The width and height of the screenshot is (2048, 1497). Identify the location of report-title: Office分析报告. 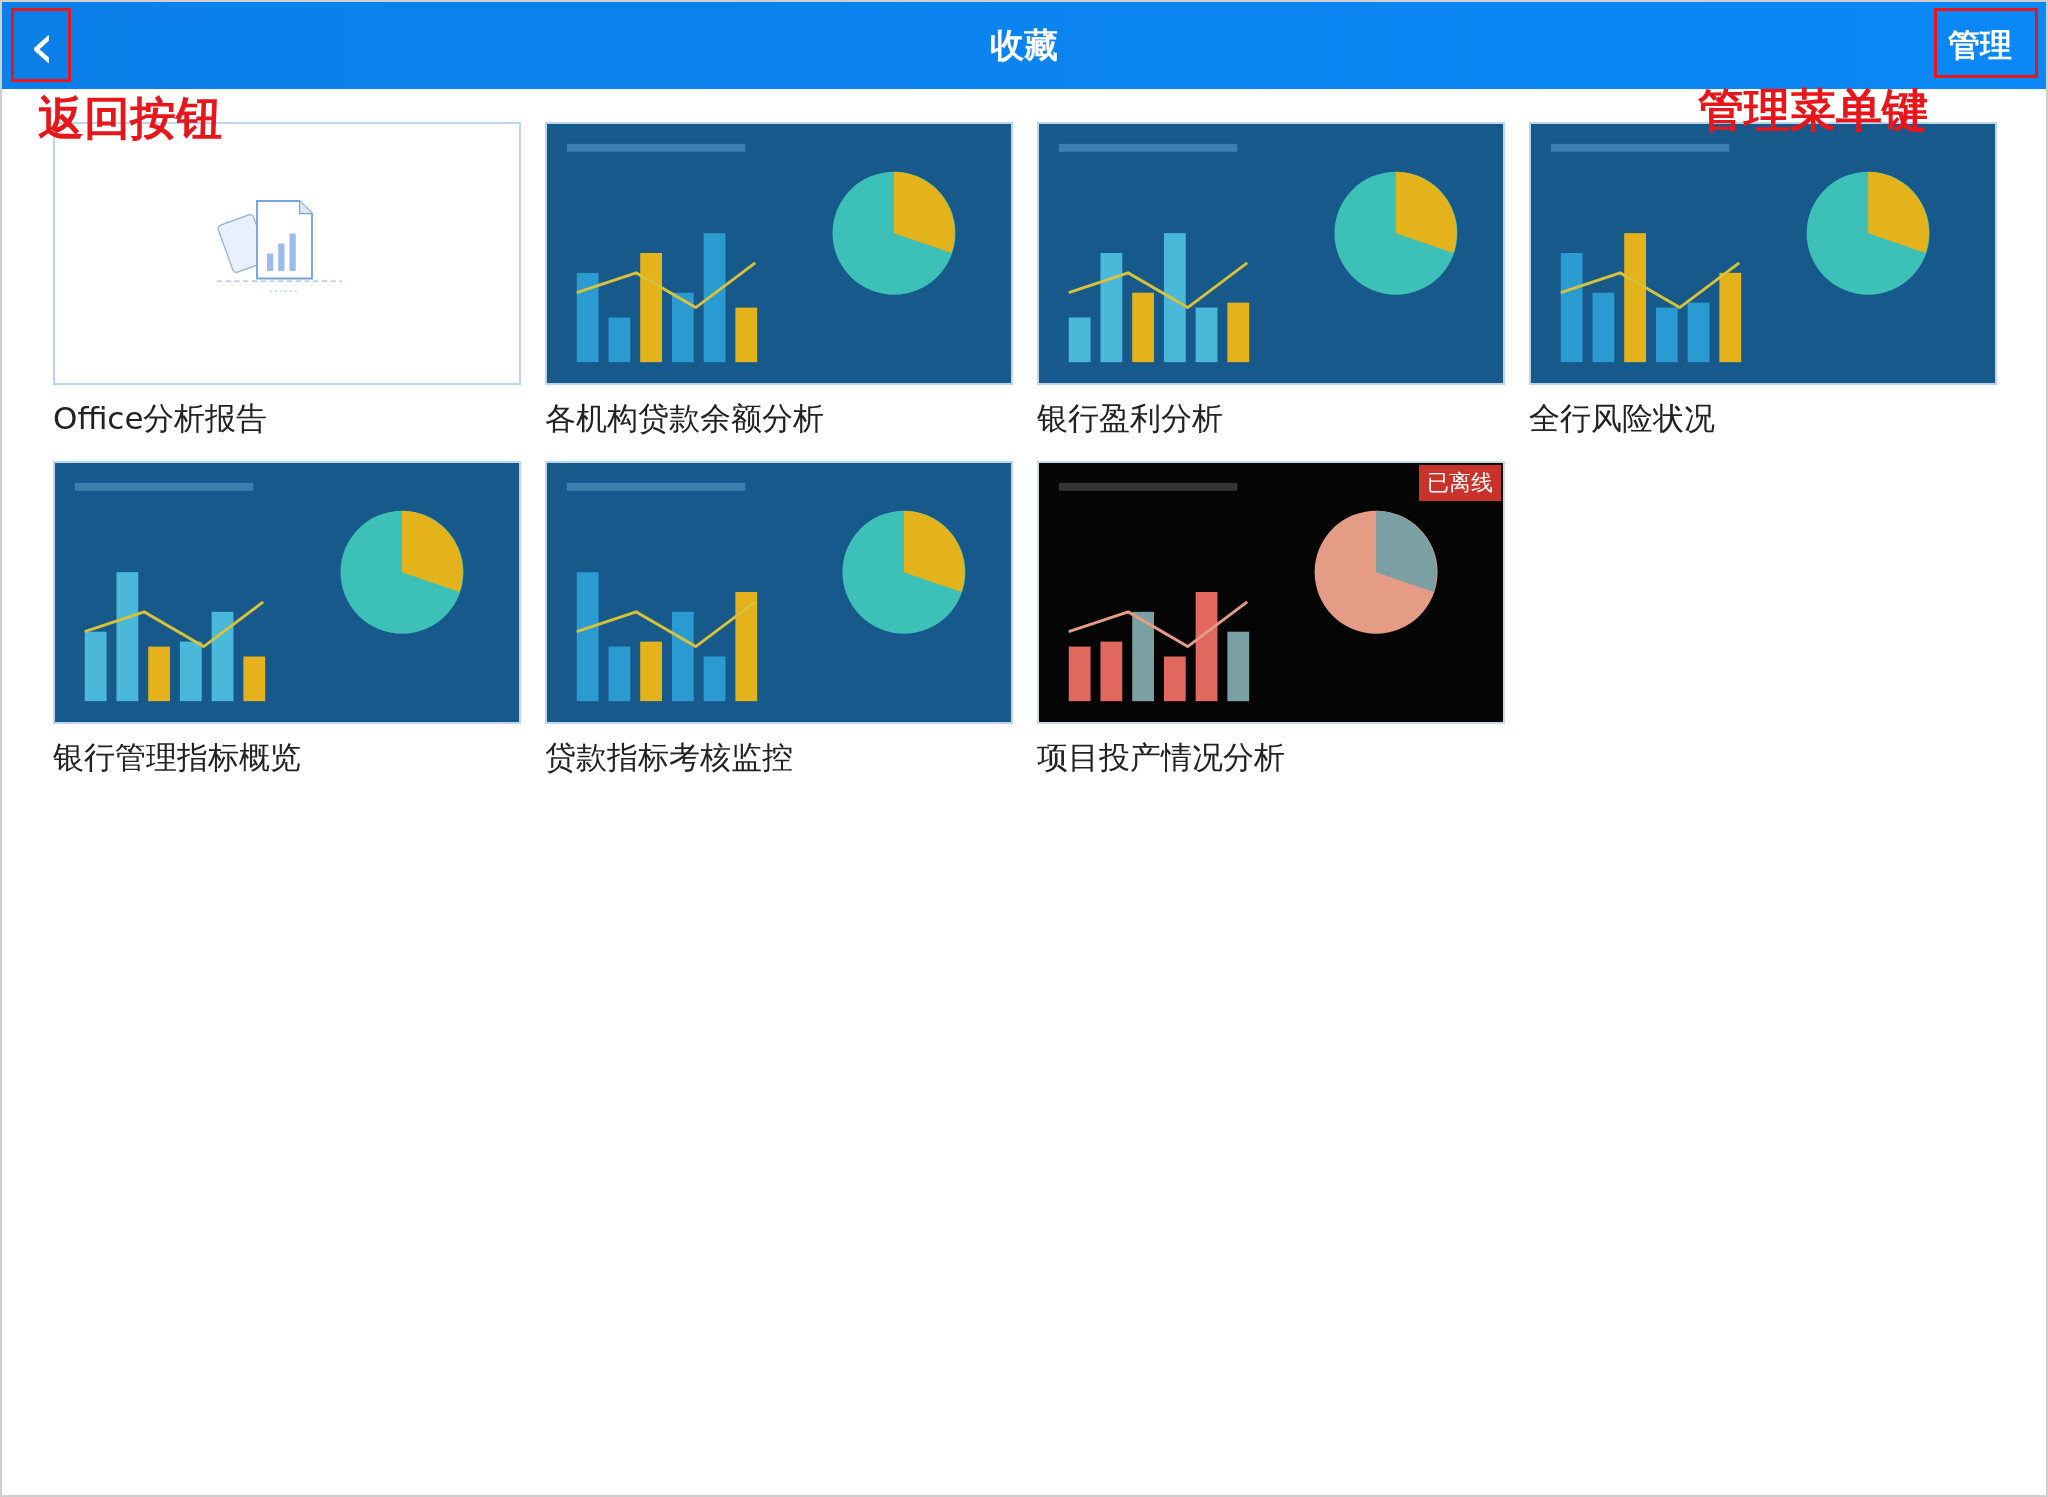
(287, 418).